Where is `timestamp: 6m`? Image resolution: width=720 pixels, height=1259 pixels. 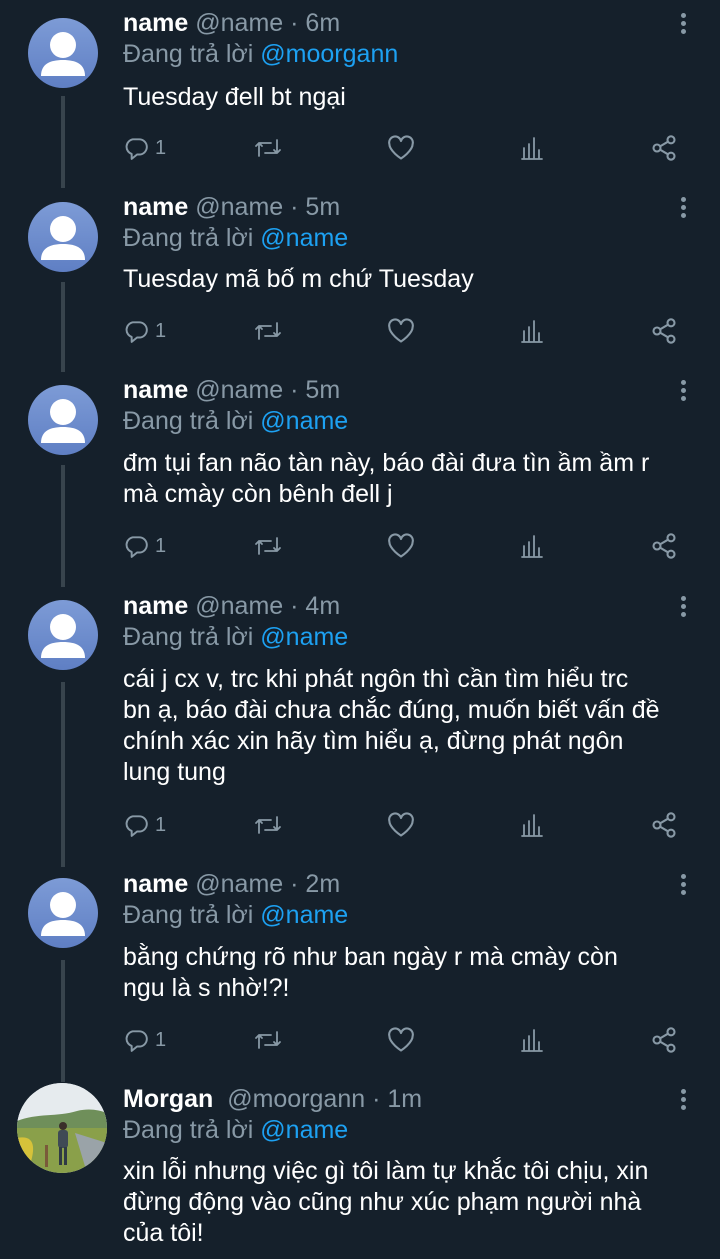 timestamp: 6m is located at coordinates (322, 23).